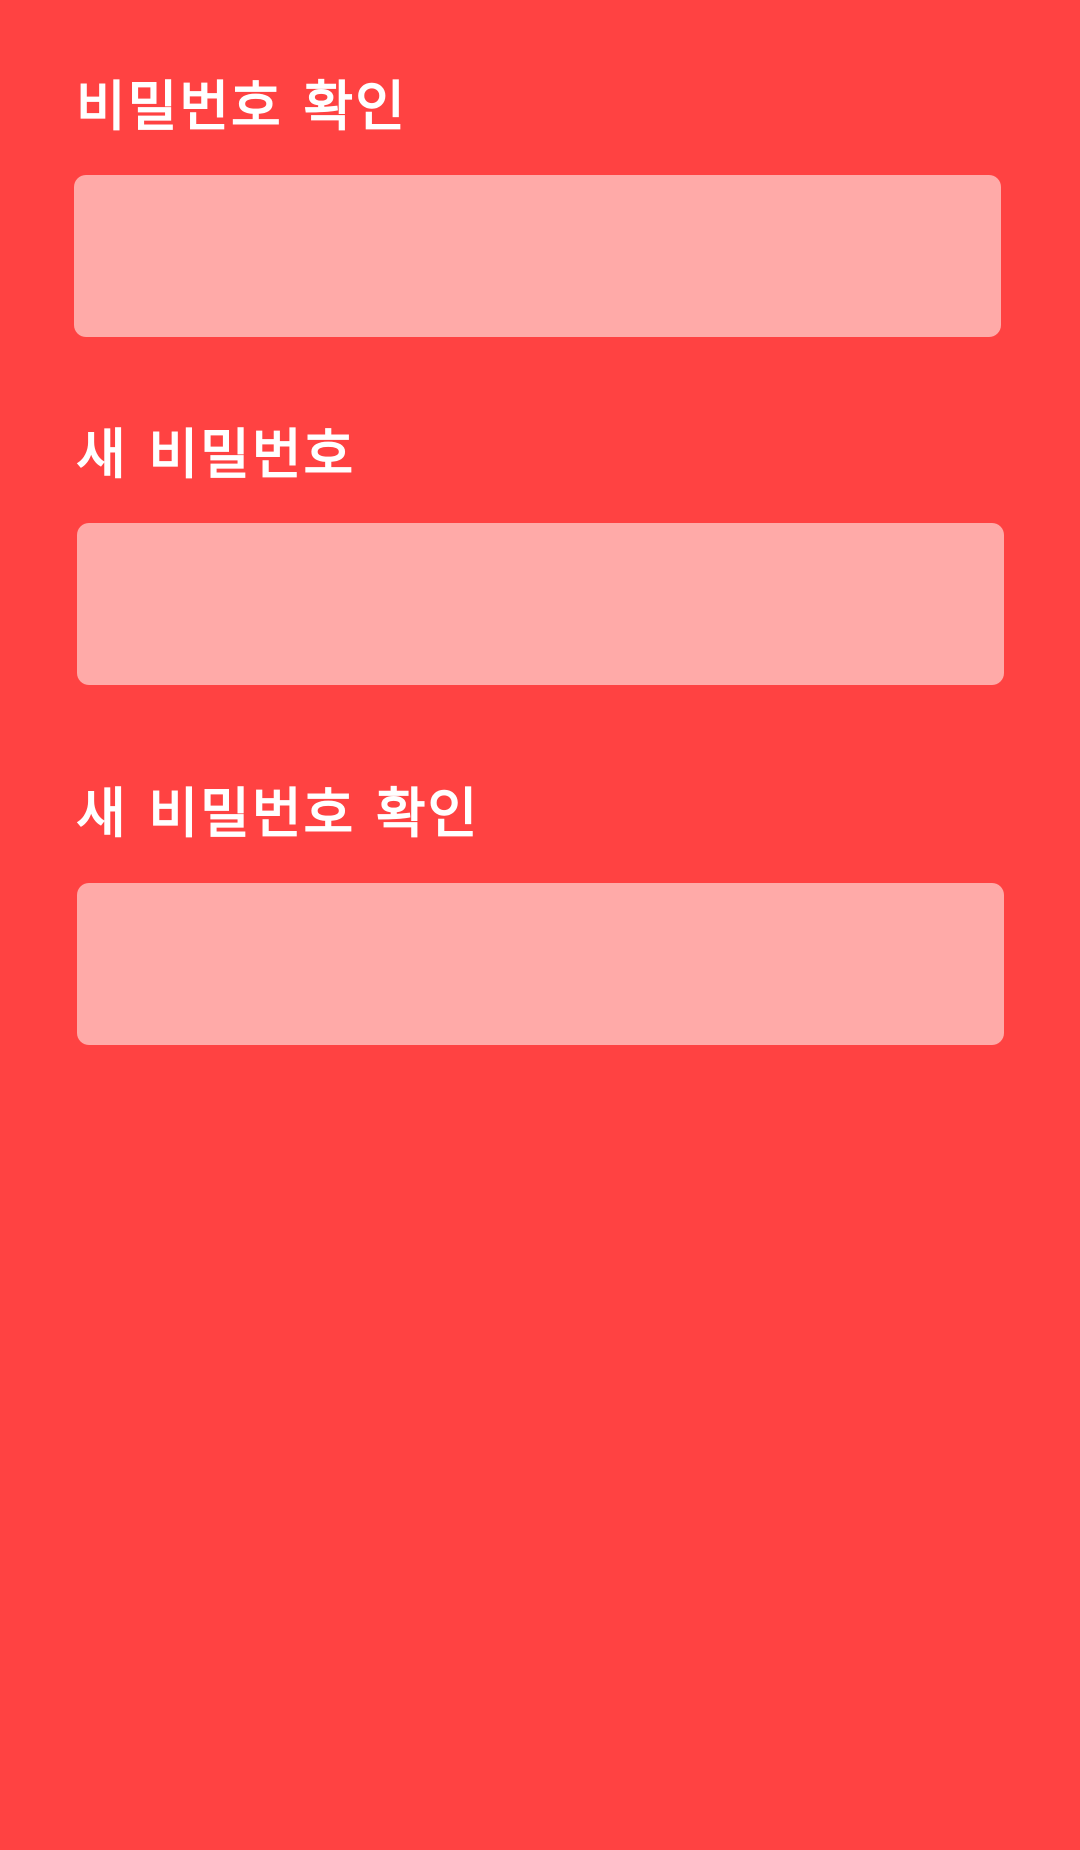 The height and width of the screenshot is (1850, 1080). What do you see at coordinates (241, 106) in the screenshot?
I see `current-password-label: 비밀번호 확인` at bounding box center [241, 106].